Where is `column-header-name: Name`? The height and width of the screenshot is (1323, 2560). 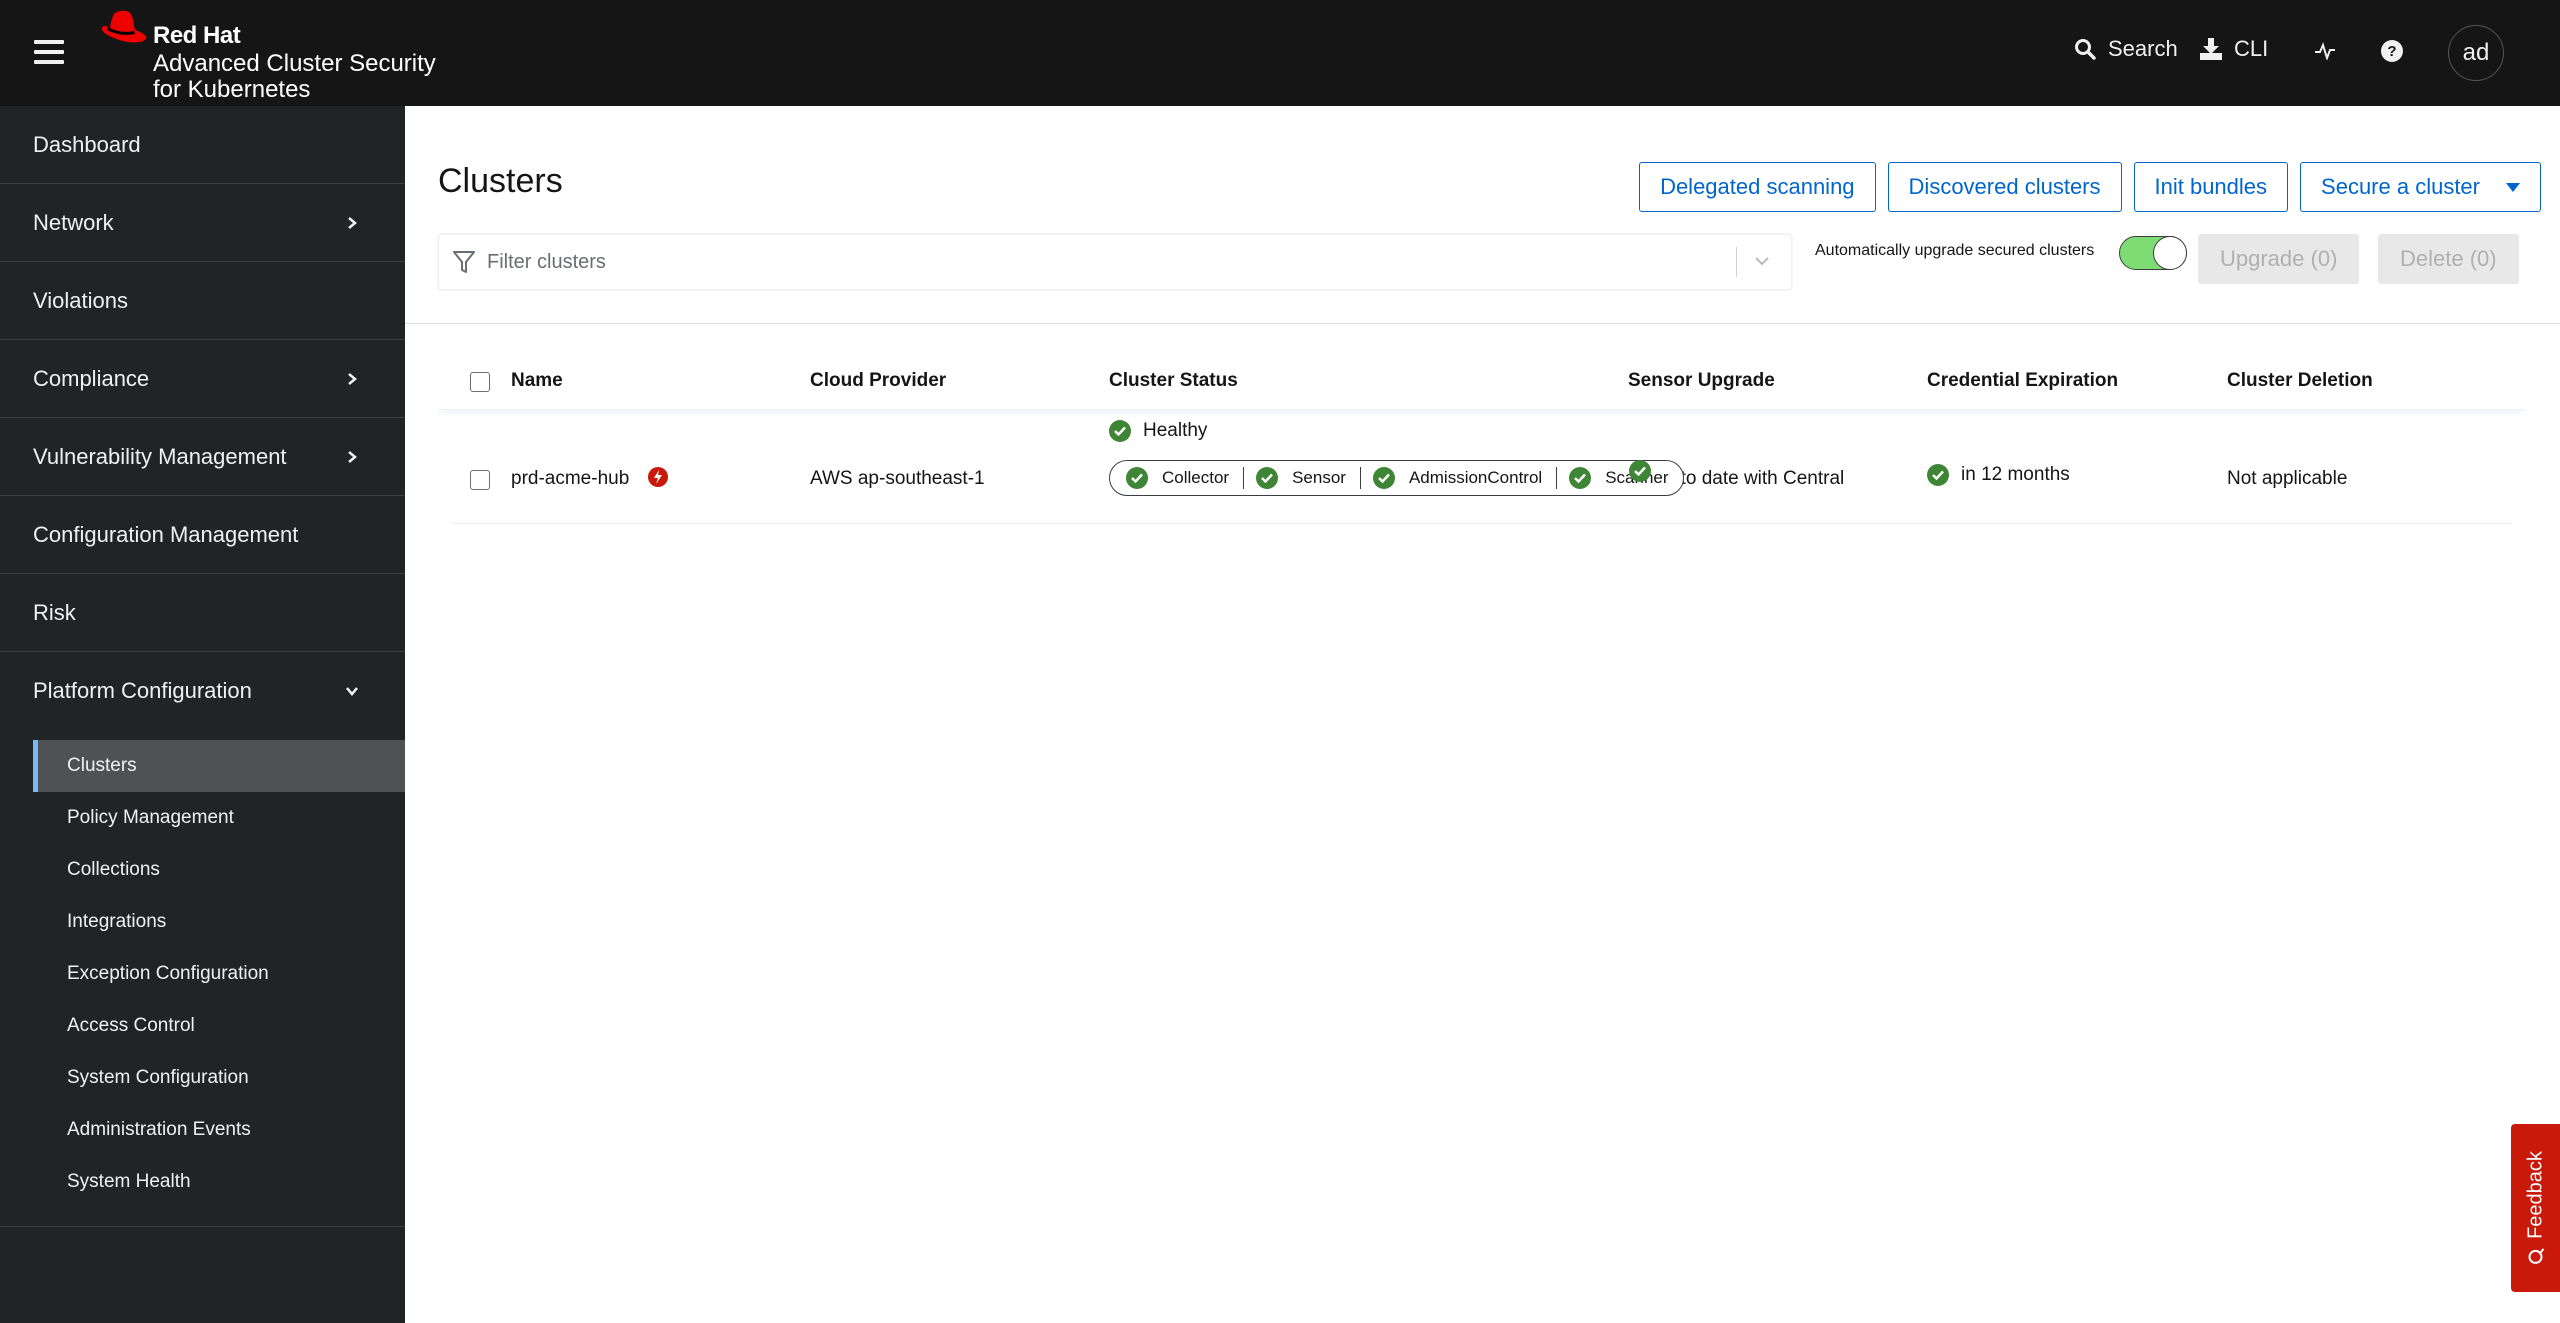 column-header-name: Name is located at coordinates (537, 381).